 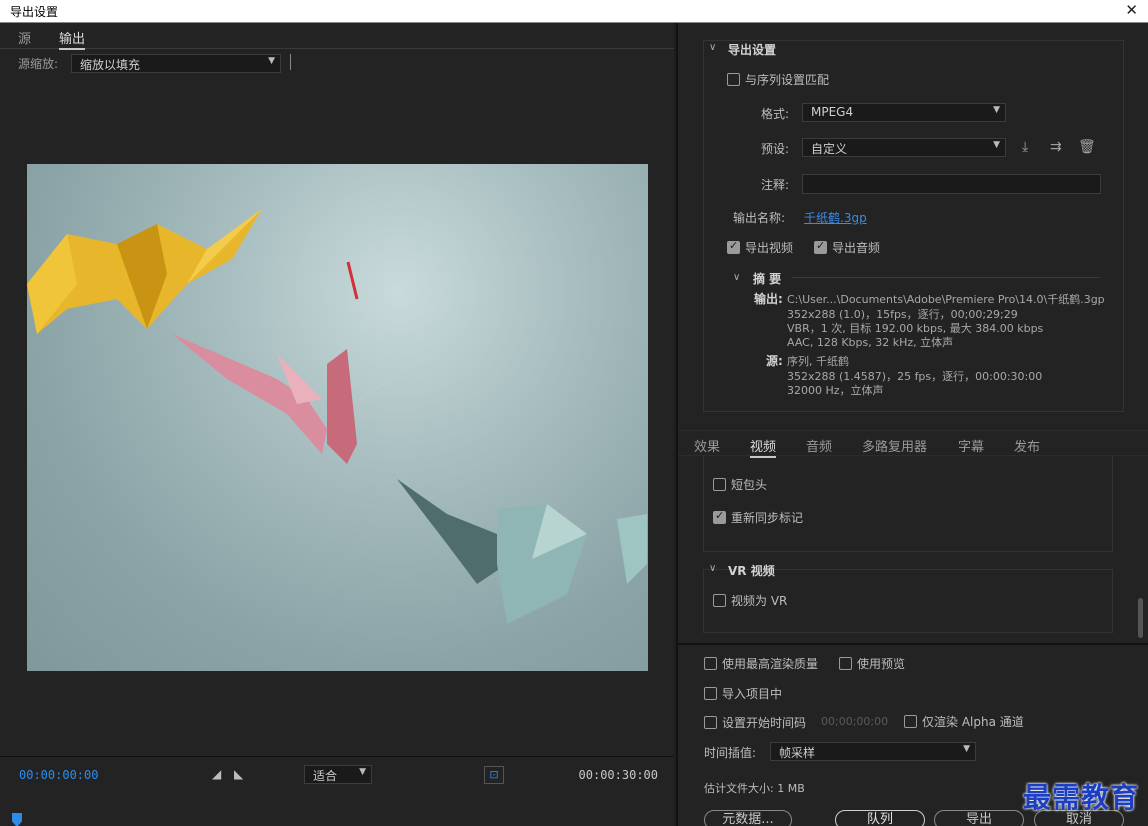 What do you see at coordinates (34, 12) in the screenshot?
I see `window-title: 导出设置` at bounding box center [34, 12].